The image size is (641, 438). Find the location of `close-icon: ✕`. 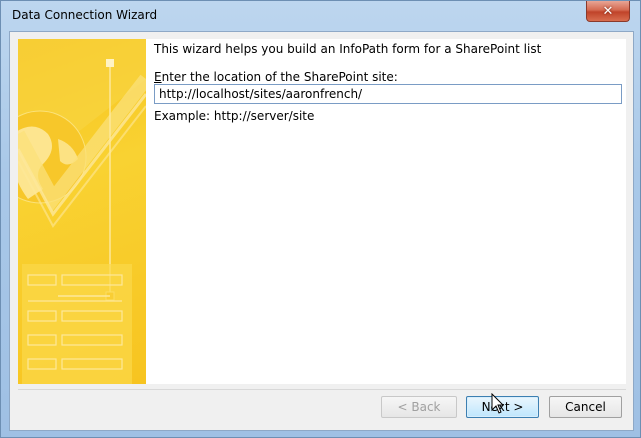

close-icon: ✕ is located at coordinates (608, 11).